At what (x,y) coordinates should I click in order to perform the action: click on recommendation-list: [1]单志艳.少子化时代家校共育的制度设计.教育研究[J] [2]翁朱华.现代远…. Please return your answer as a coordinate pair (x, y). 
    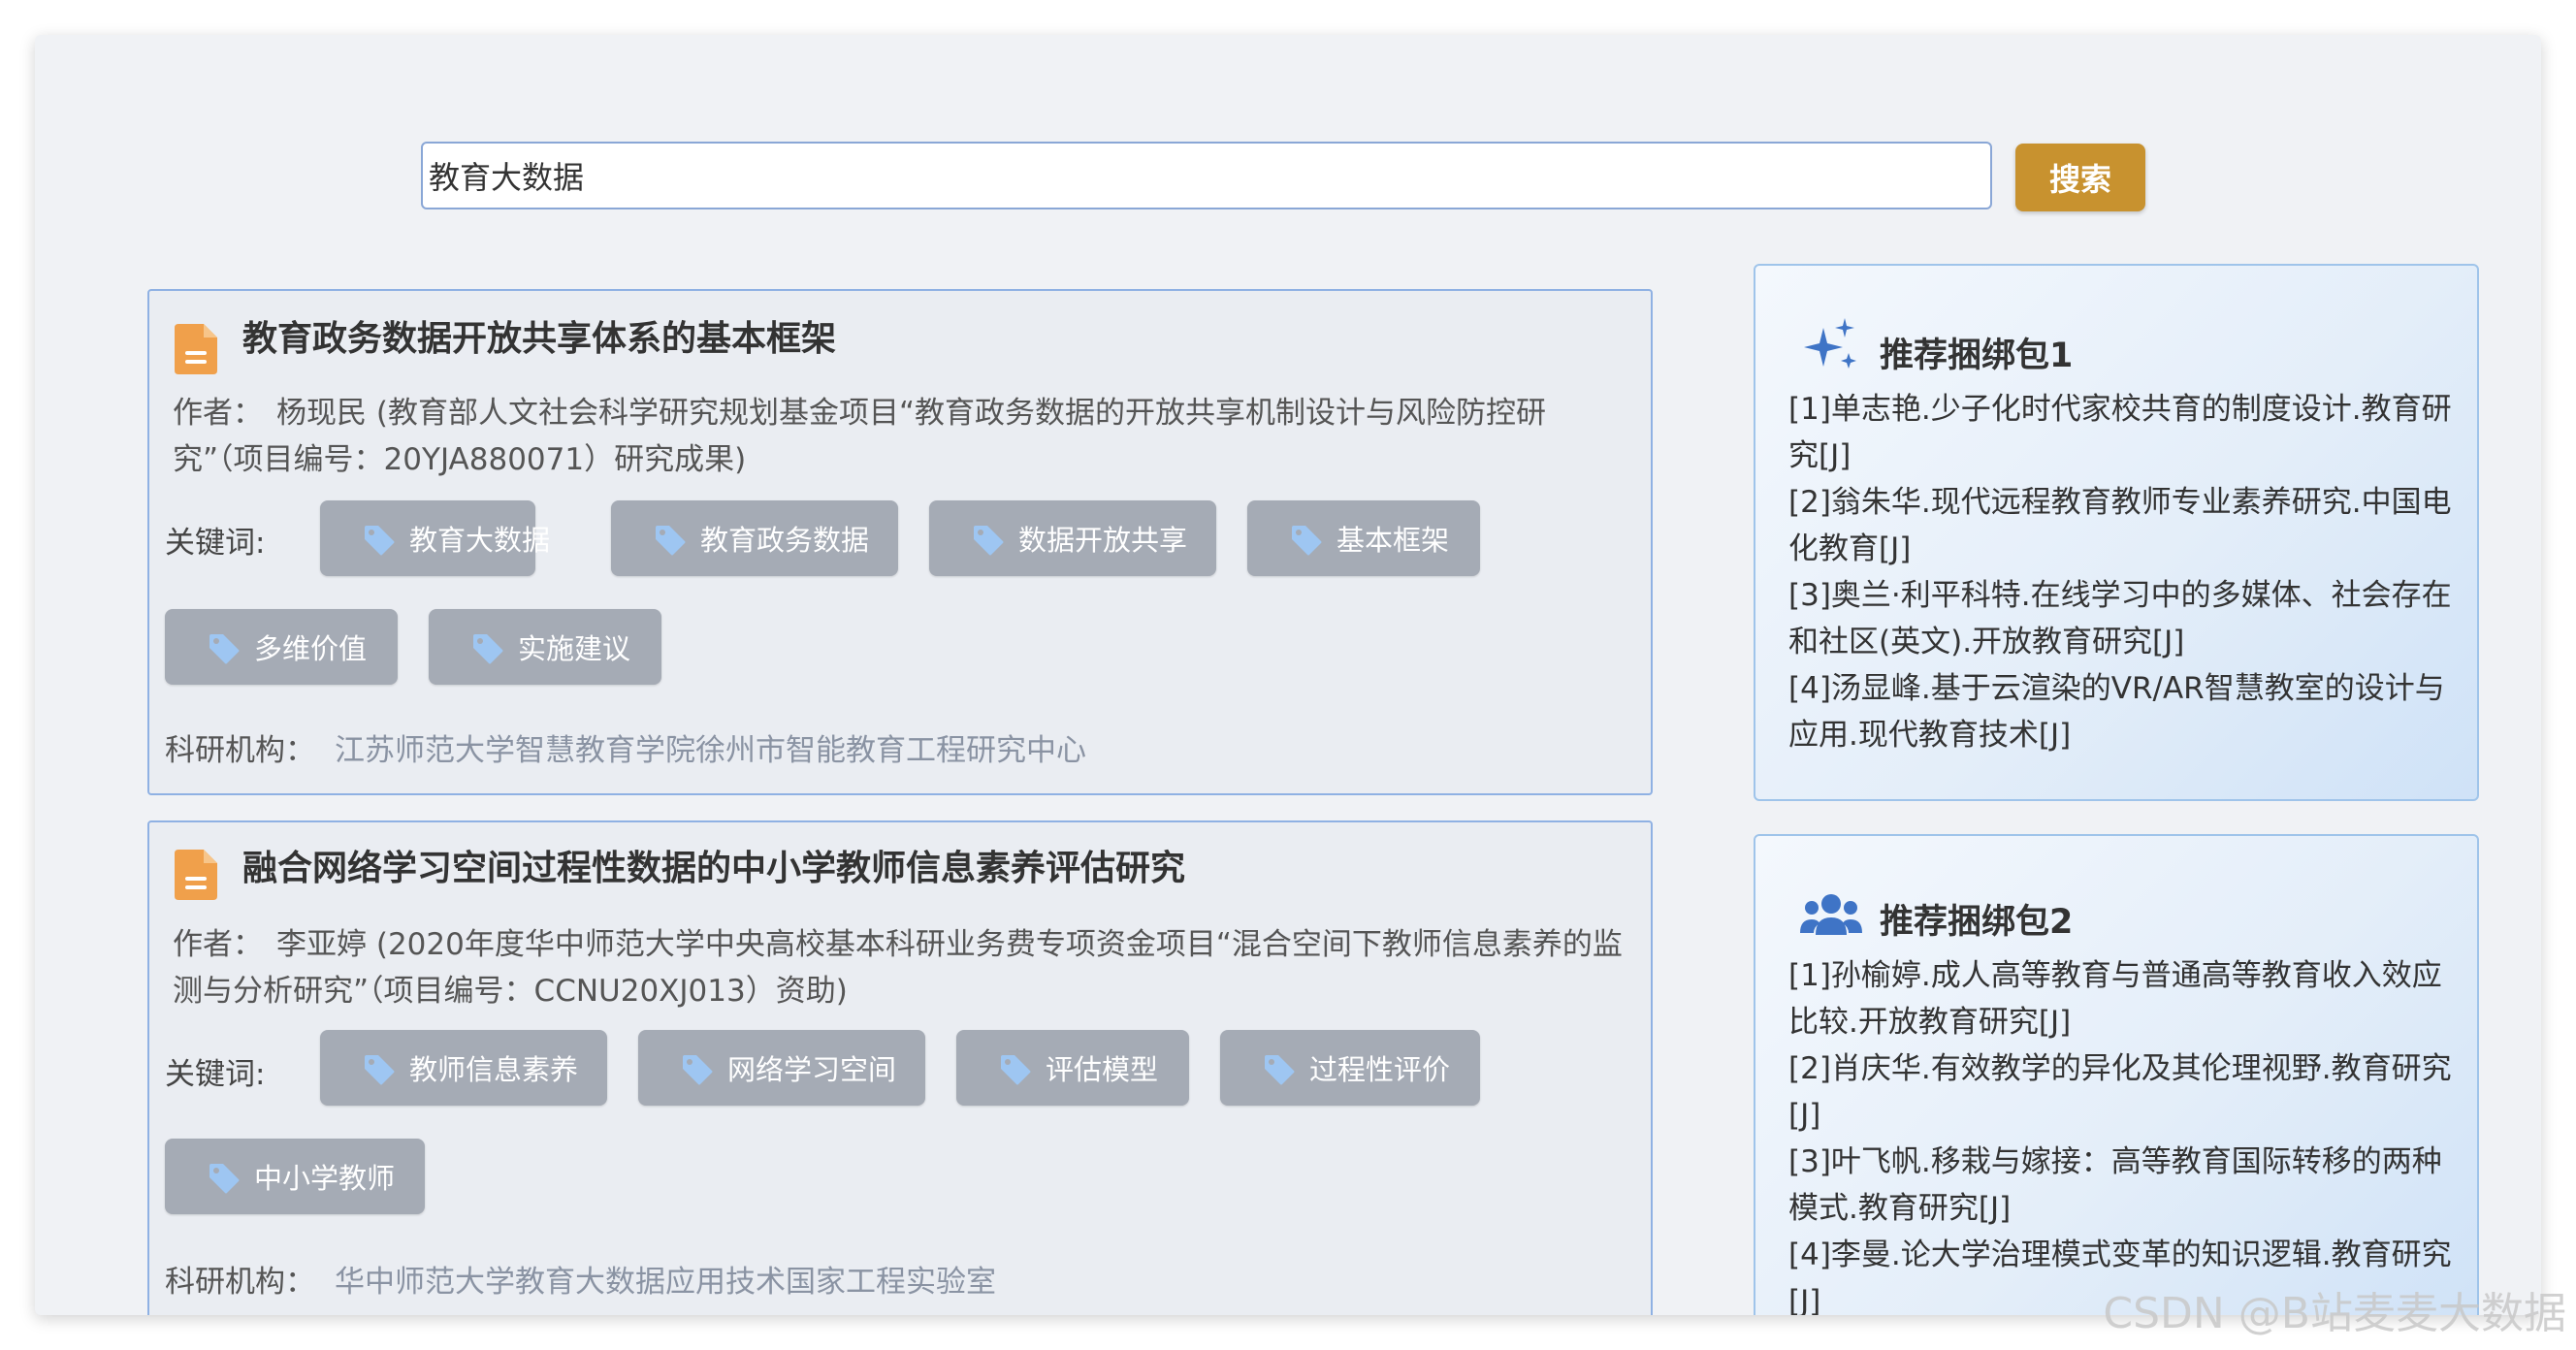
    Looking at the image, I should click on (2123, 572).